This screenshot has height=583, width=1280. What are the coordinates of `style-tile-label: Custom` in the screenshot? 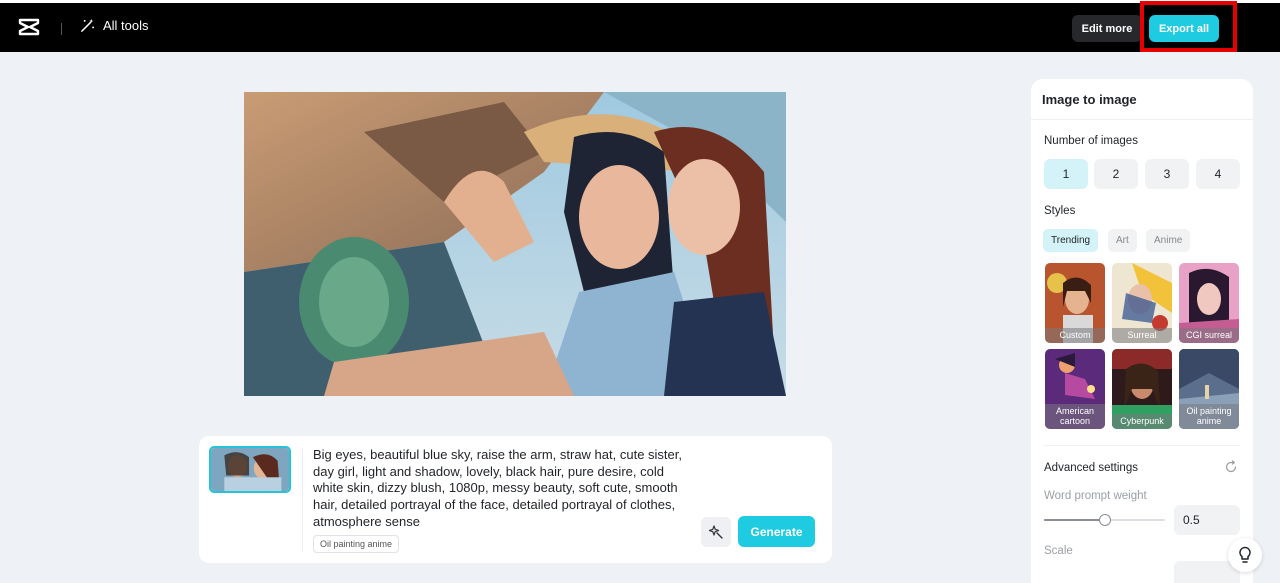 It's located at (1075, 335).